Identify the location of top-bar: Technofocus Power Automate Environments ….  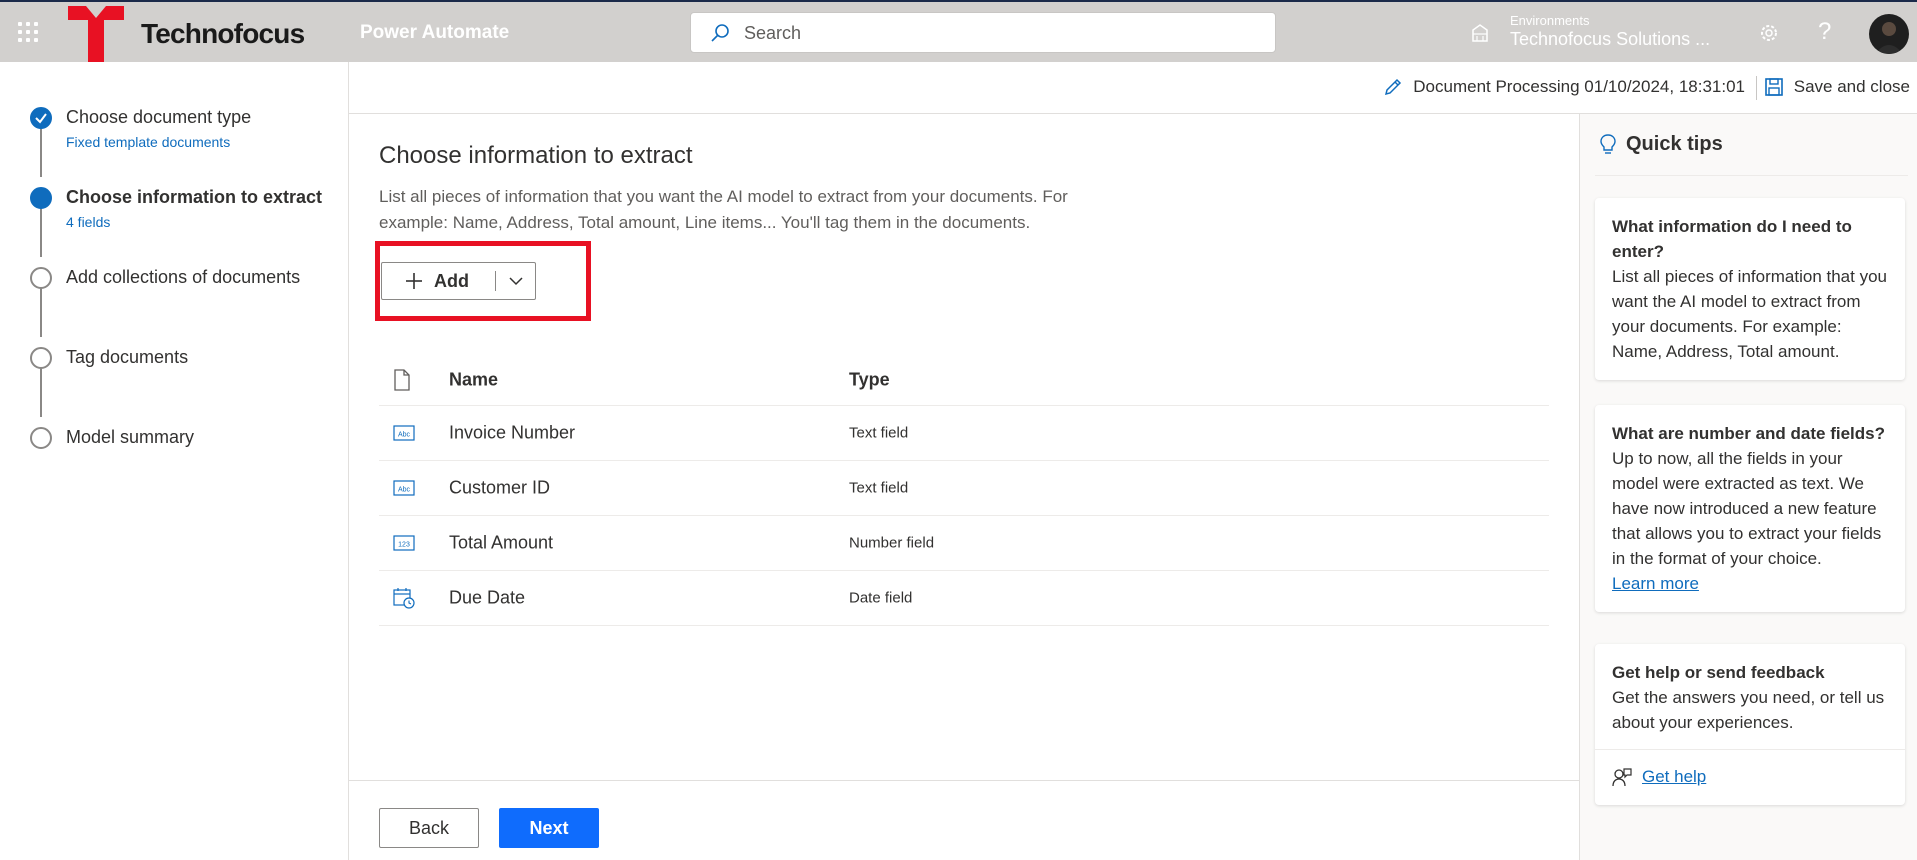
(958, 31).